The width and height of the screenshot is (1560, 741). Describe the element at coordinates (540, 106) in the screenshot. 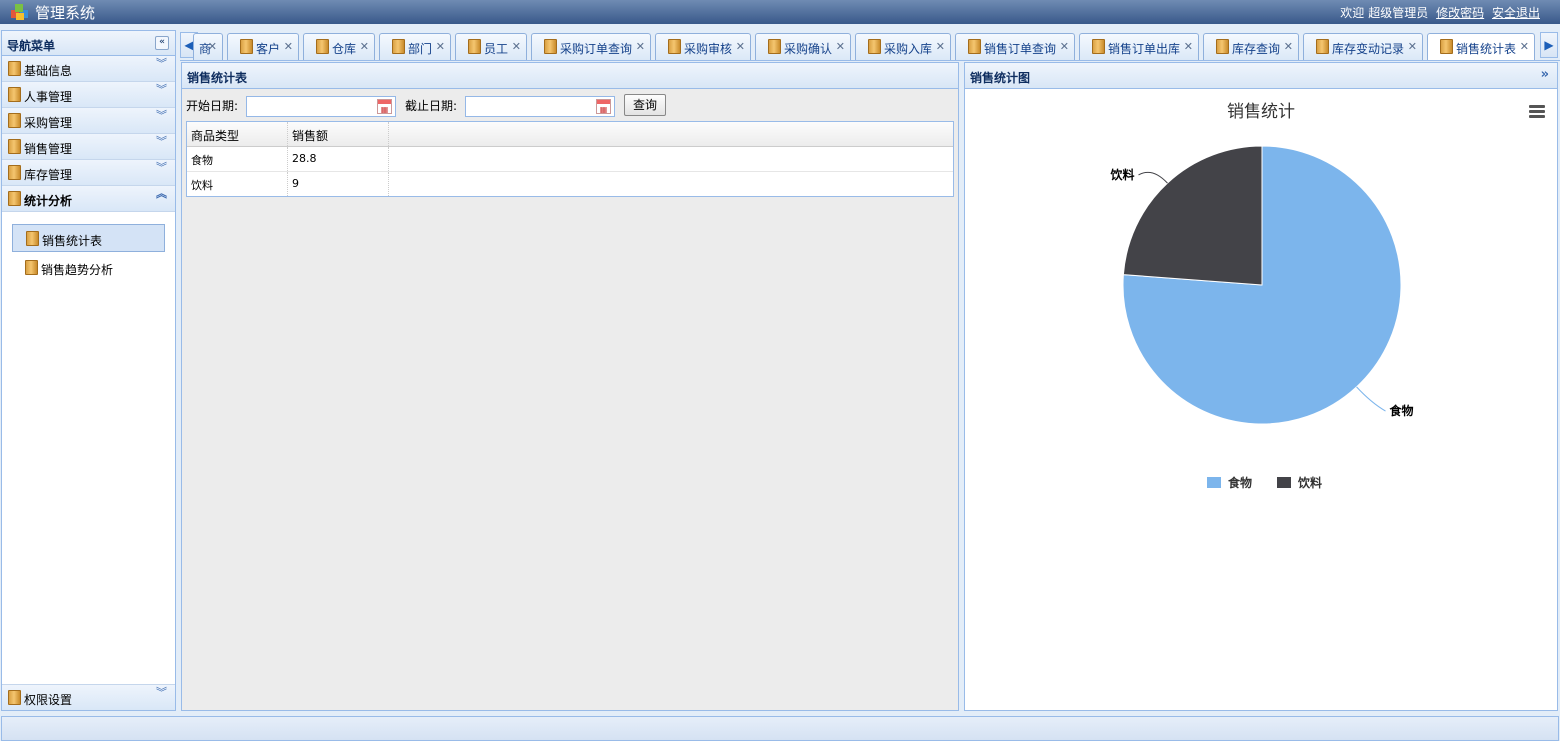

I see `end-date-field: ▦` at that location.